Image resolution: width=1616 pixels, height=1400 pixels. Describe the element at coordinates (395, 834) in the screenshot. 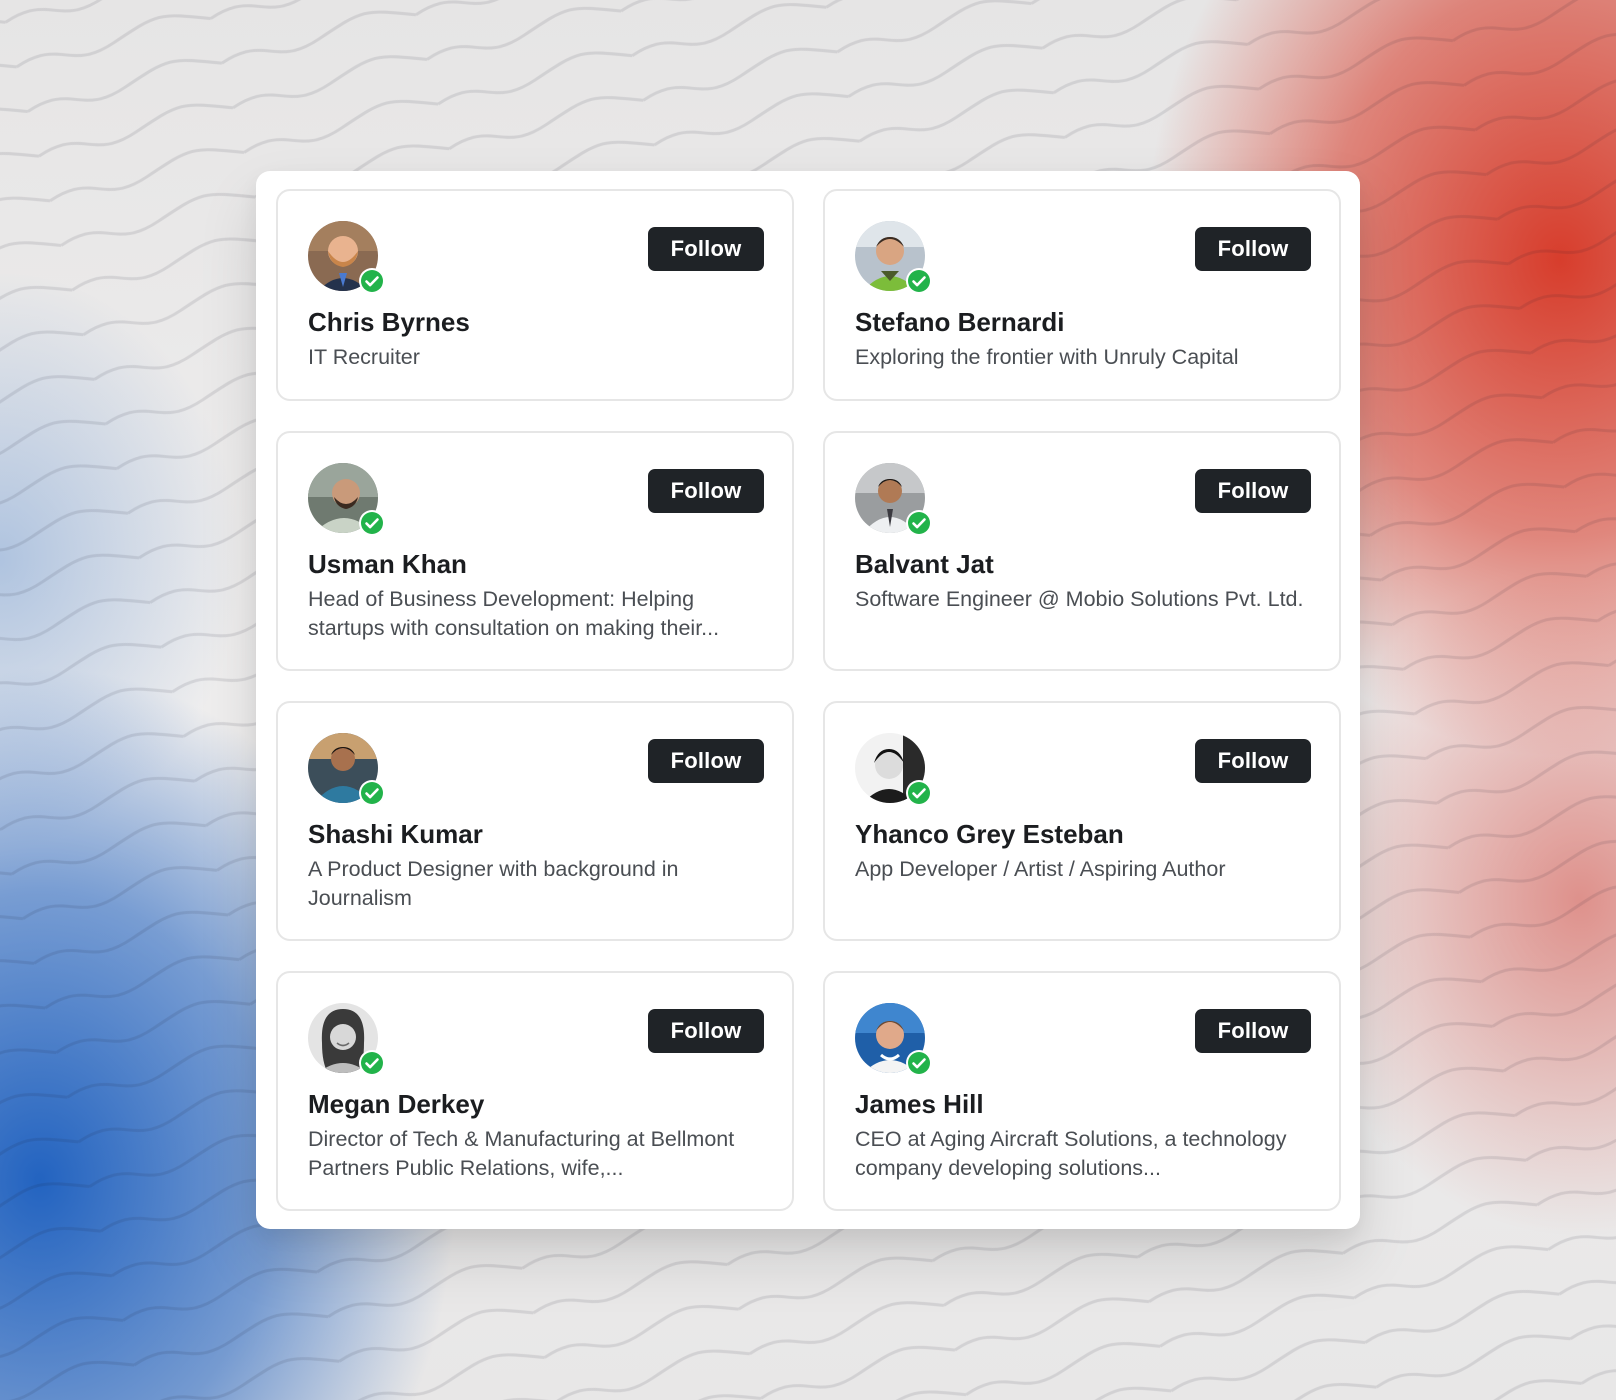

I see `profile-name: Shashi Kumar` at that location.